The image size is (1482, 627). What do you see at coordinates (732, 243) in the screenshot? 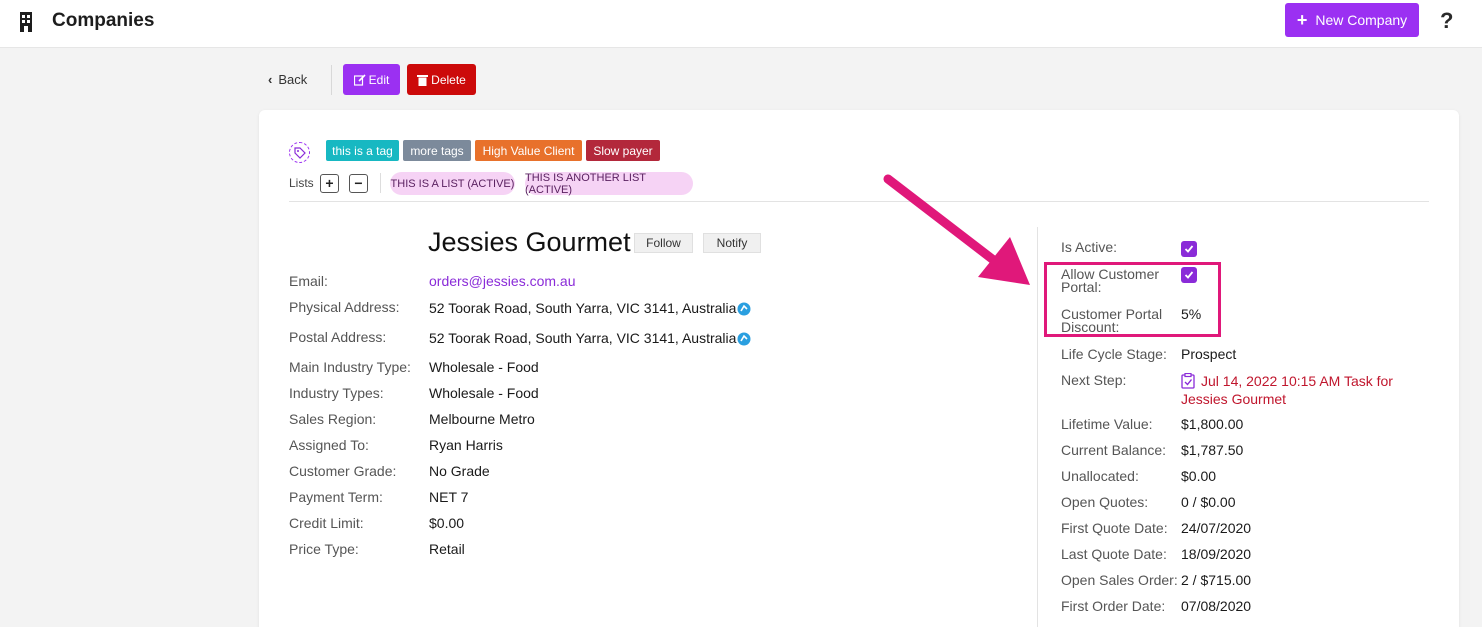
I see `notify-button: Notify` at bounding box center [732, 243].